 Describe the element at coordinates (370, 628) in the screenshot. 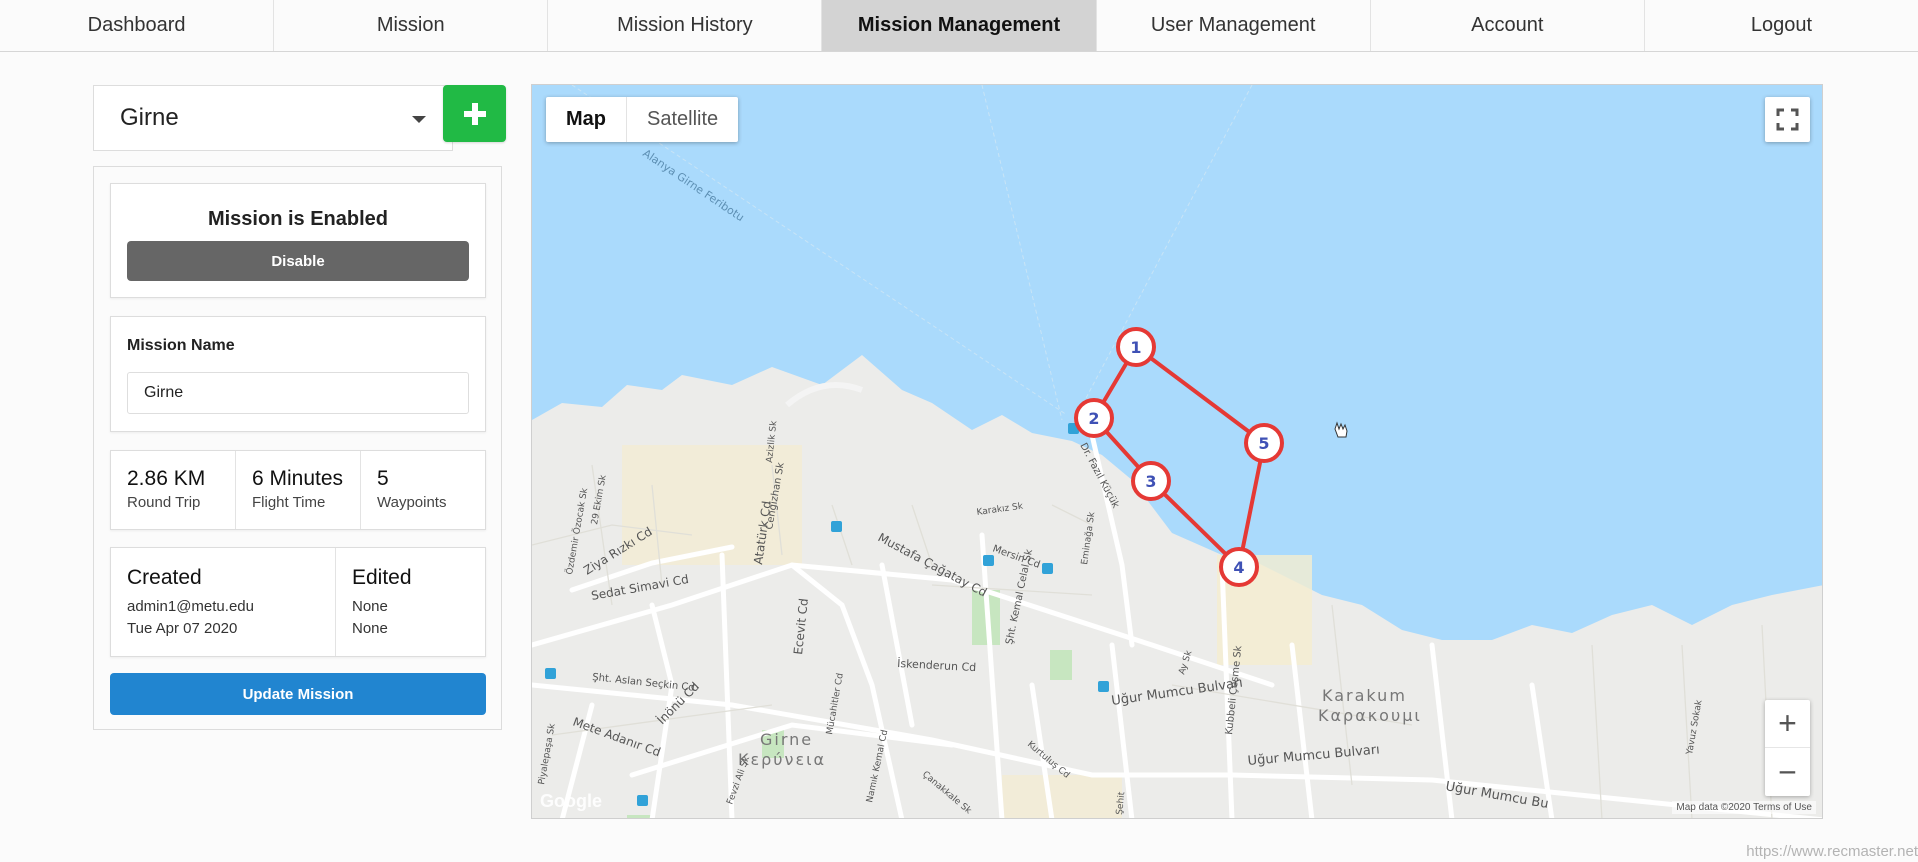

I see `edited-date: None` at that location.